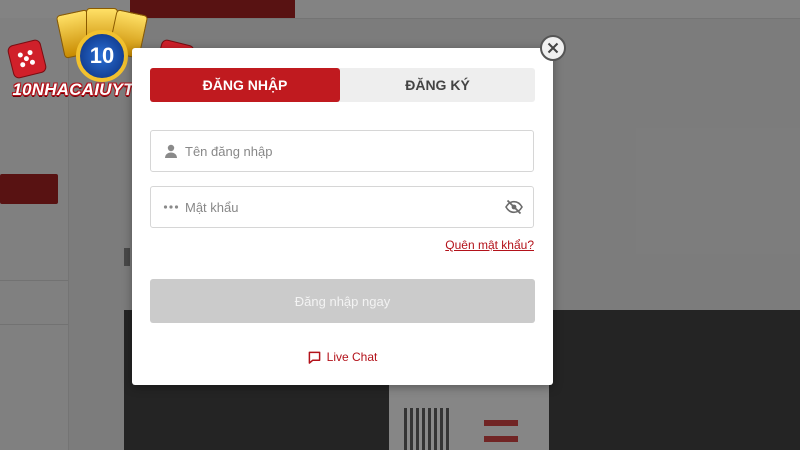 The width and height of the screenshot is (800, 450). I want to click on username-field, so click(342, 151).